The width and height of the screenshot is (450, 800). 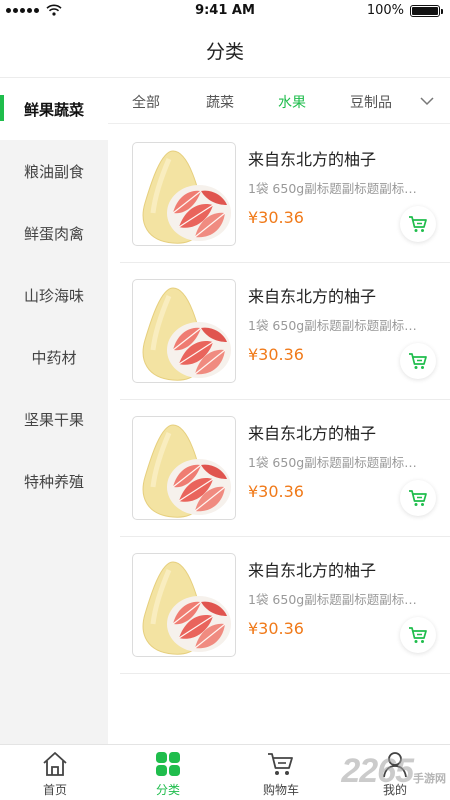 I want to click on sidebar-item-herbs: 中药材, so click(x=54, y=357).